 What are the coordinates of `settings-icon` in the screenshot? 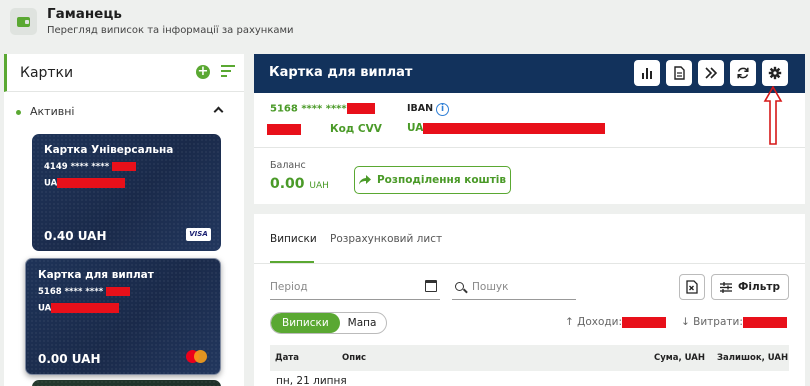 It's located at (775, 73).